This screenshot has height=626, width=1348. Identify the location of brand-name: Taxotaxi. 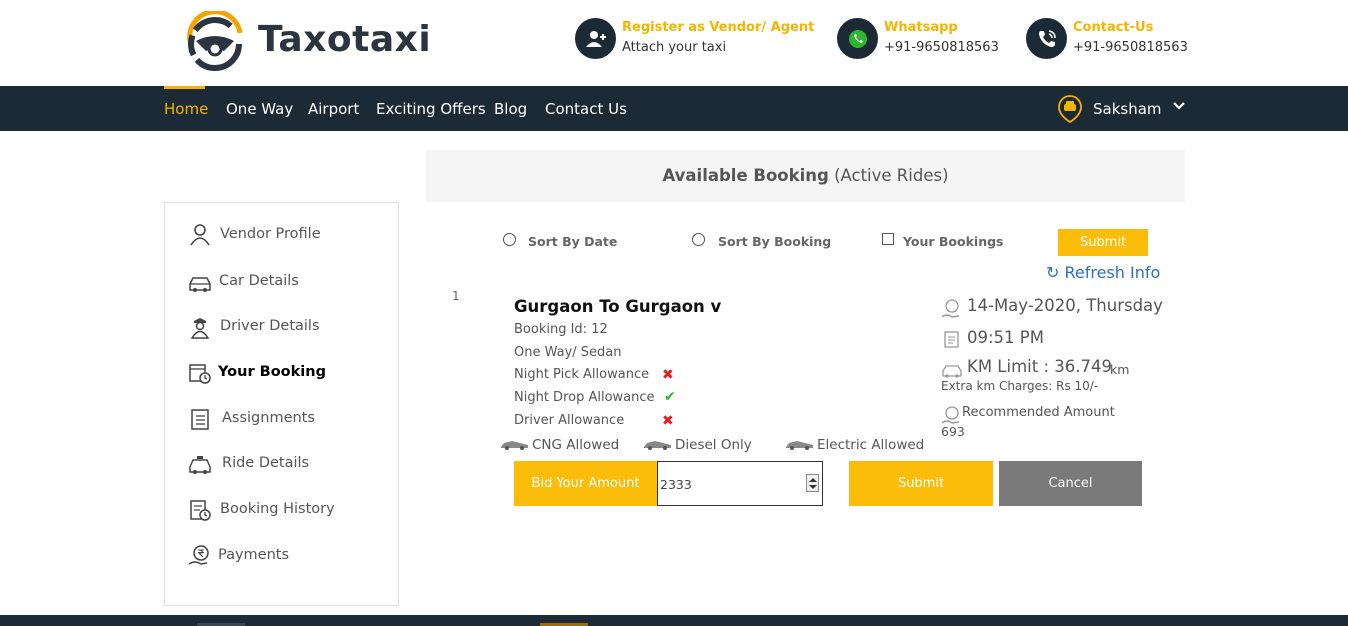
(345, 39).